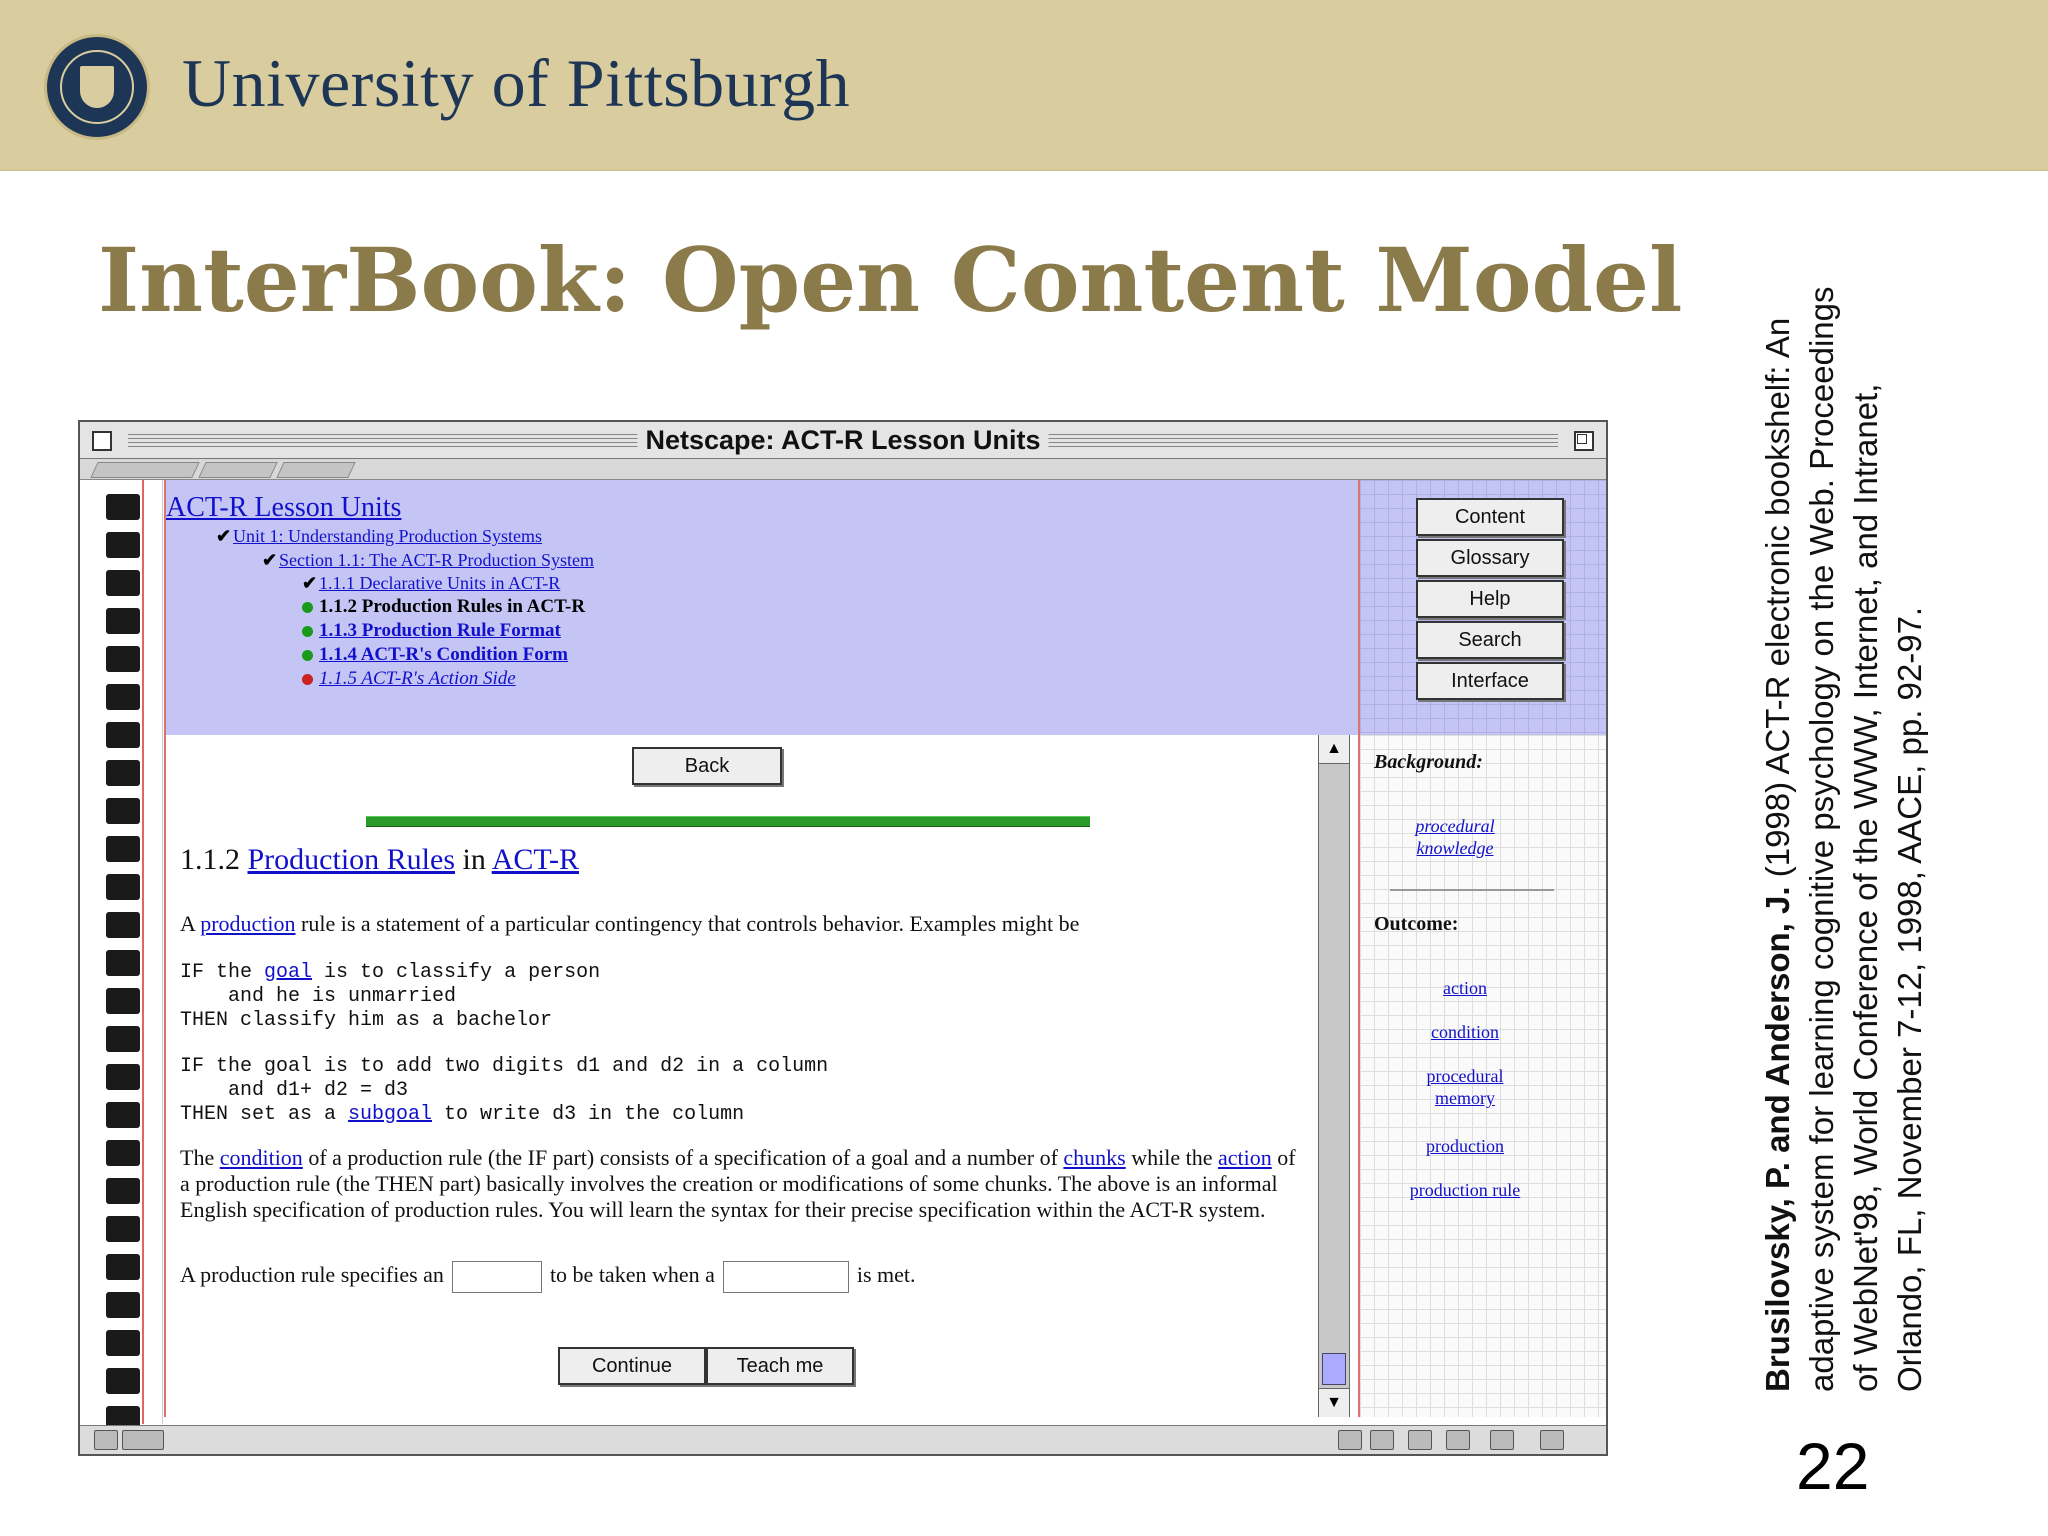  Describe the element at coordinates (1465, 988) in the screenshot. I see `outcome-link-action: action` at that location.